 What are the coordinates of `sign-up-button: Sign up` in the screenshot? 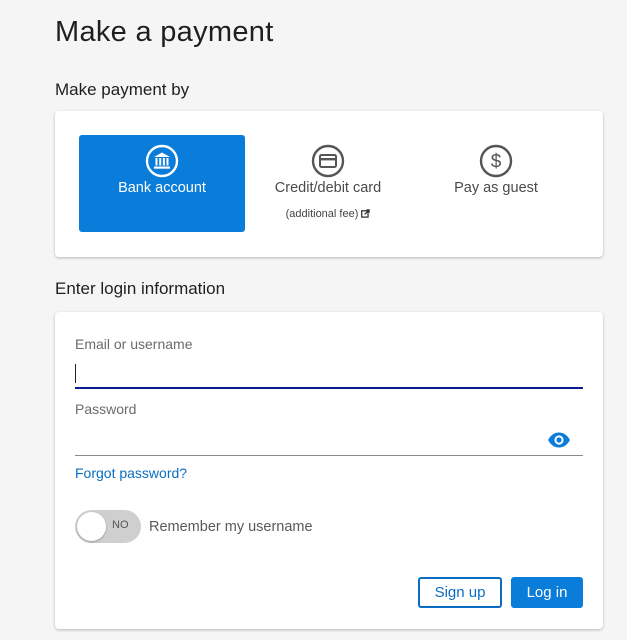 It's located at (460, 592).